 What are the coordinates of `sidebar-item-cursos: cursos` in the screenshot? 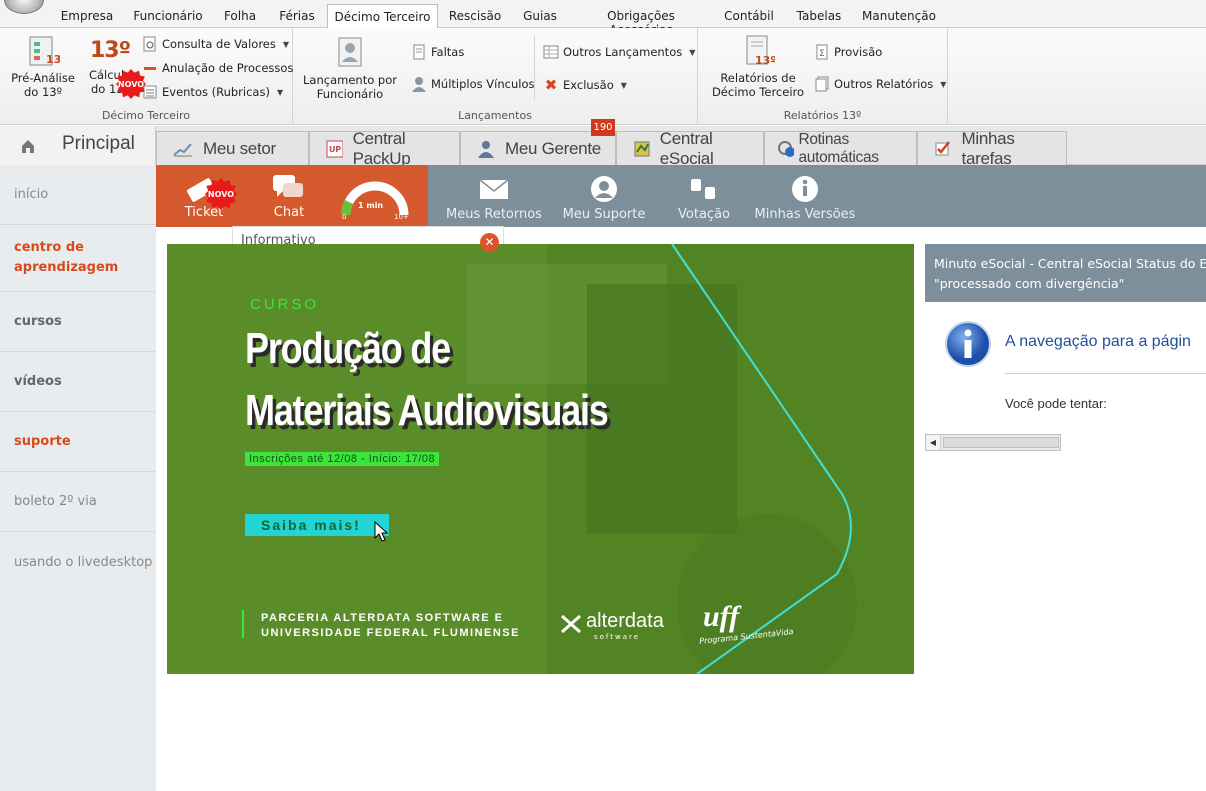 It's located at (78, 322).